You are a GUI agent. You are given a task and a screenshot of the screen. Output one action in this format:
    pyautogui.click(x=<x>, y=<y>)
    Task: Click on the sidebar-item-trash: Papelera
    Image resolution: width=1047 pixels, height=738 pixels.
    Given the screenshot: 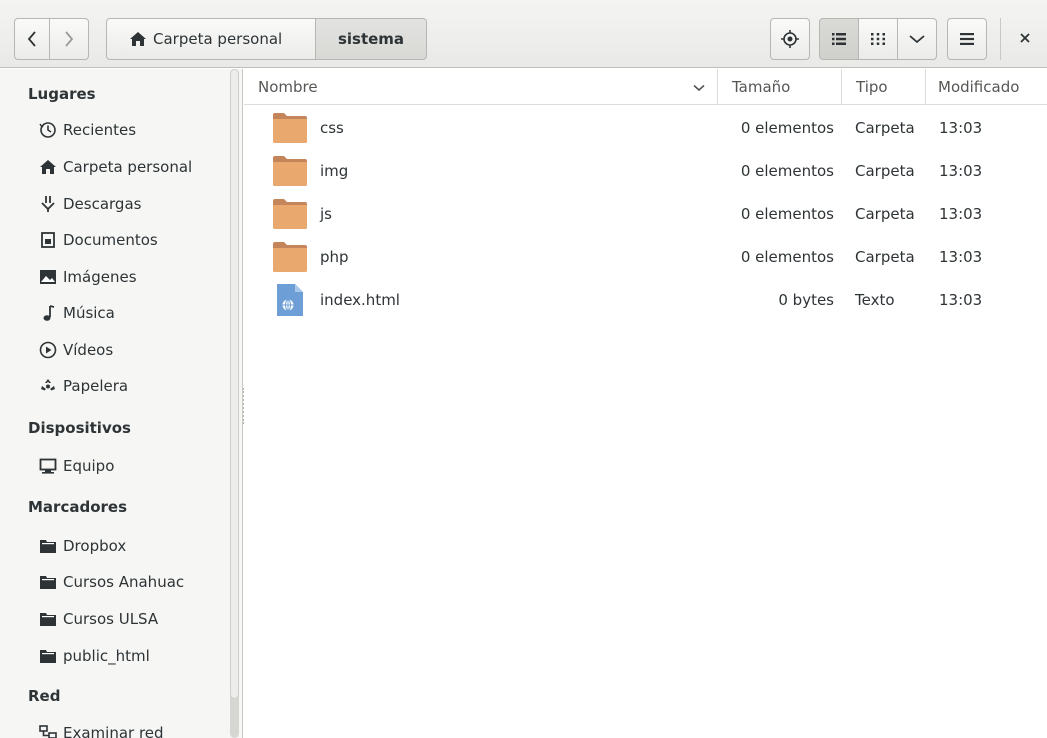 What is the action you would take?
    pyautogui.click(x=83, y=386)
    